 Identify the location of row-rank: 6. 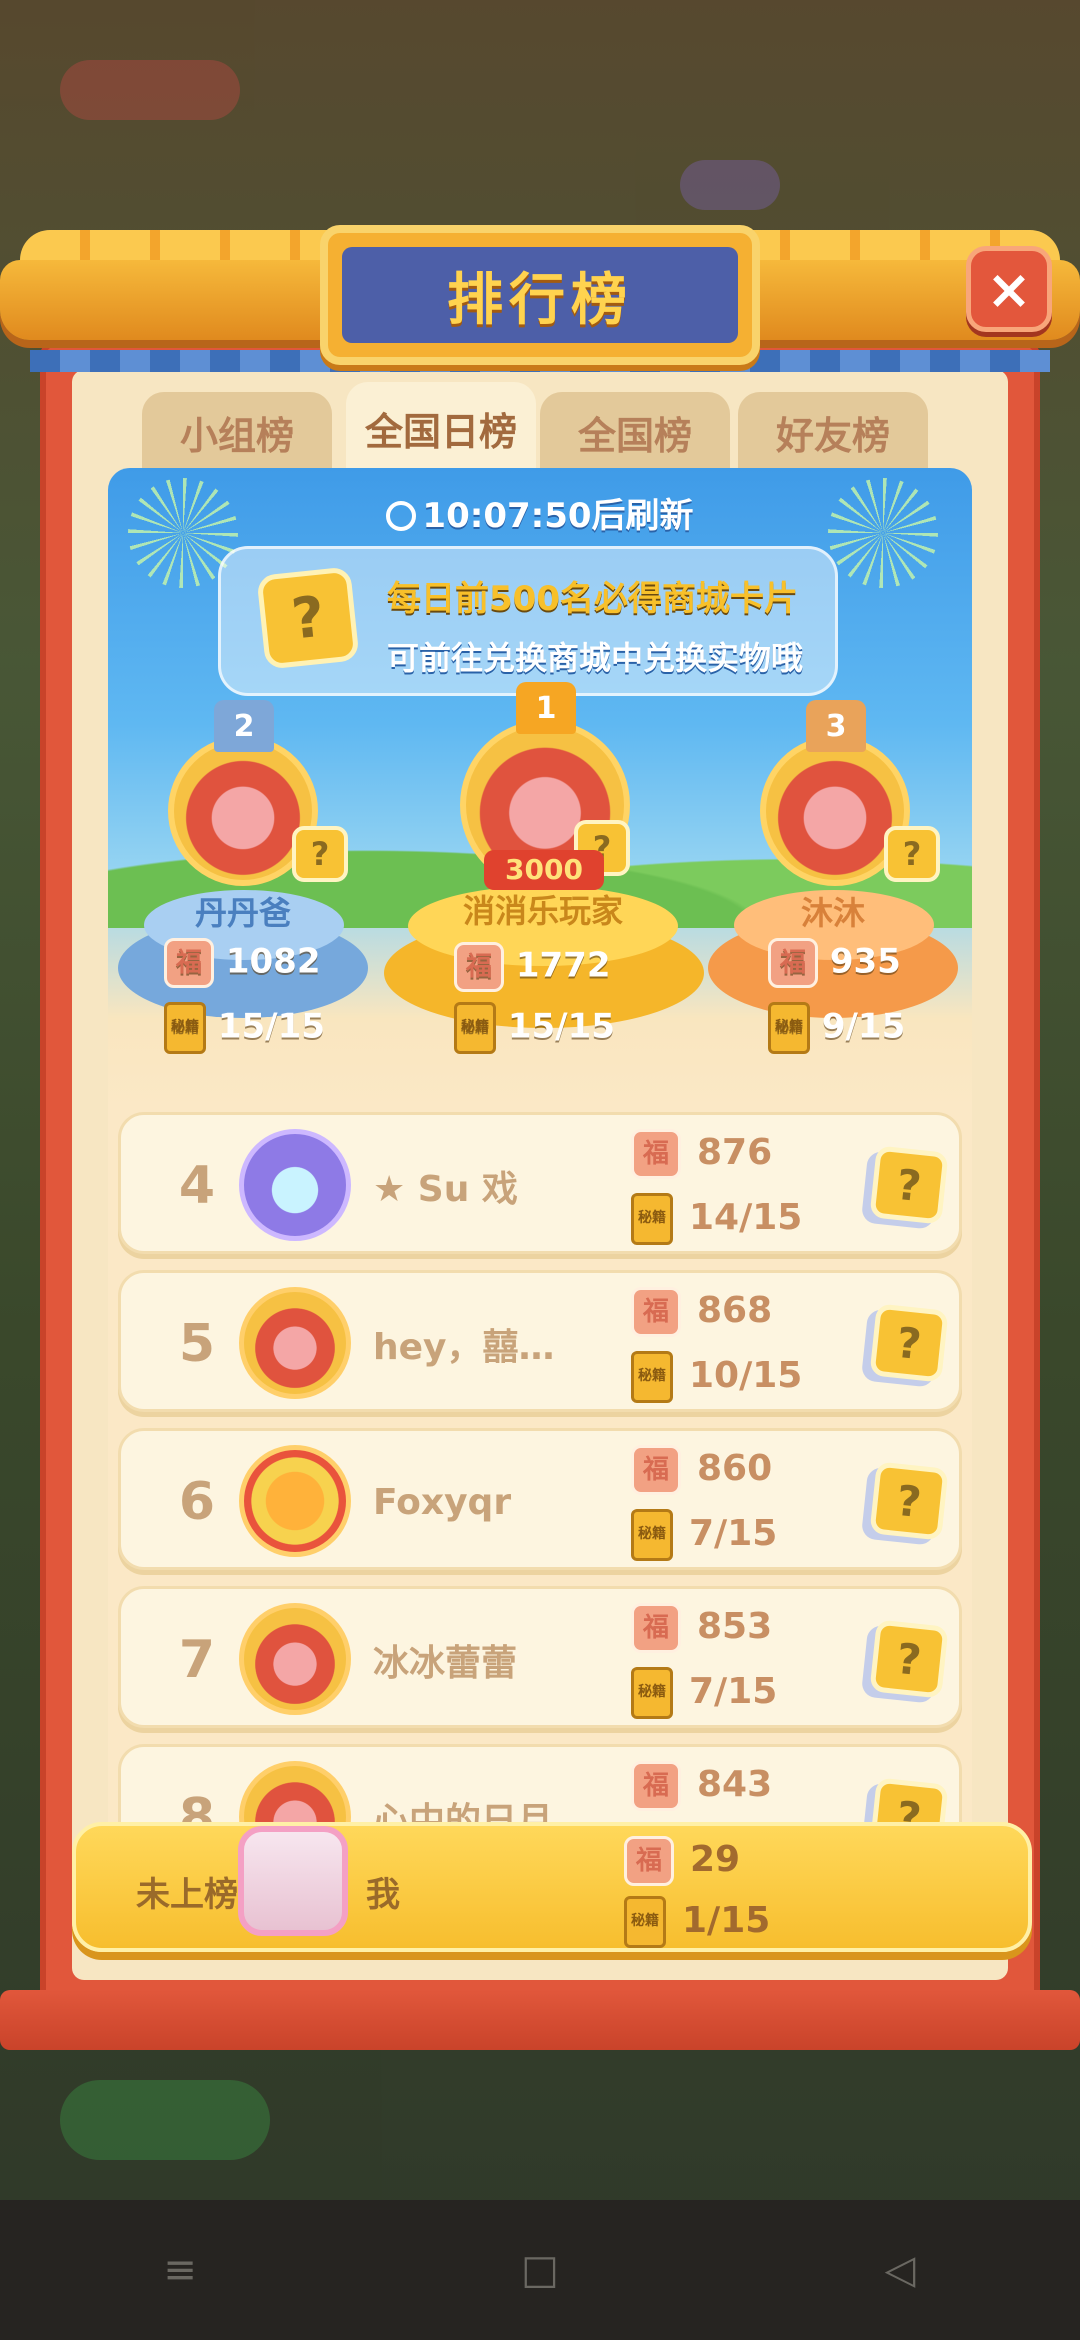
(197, 1502).